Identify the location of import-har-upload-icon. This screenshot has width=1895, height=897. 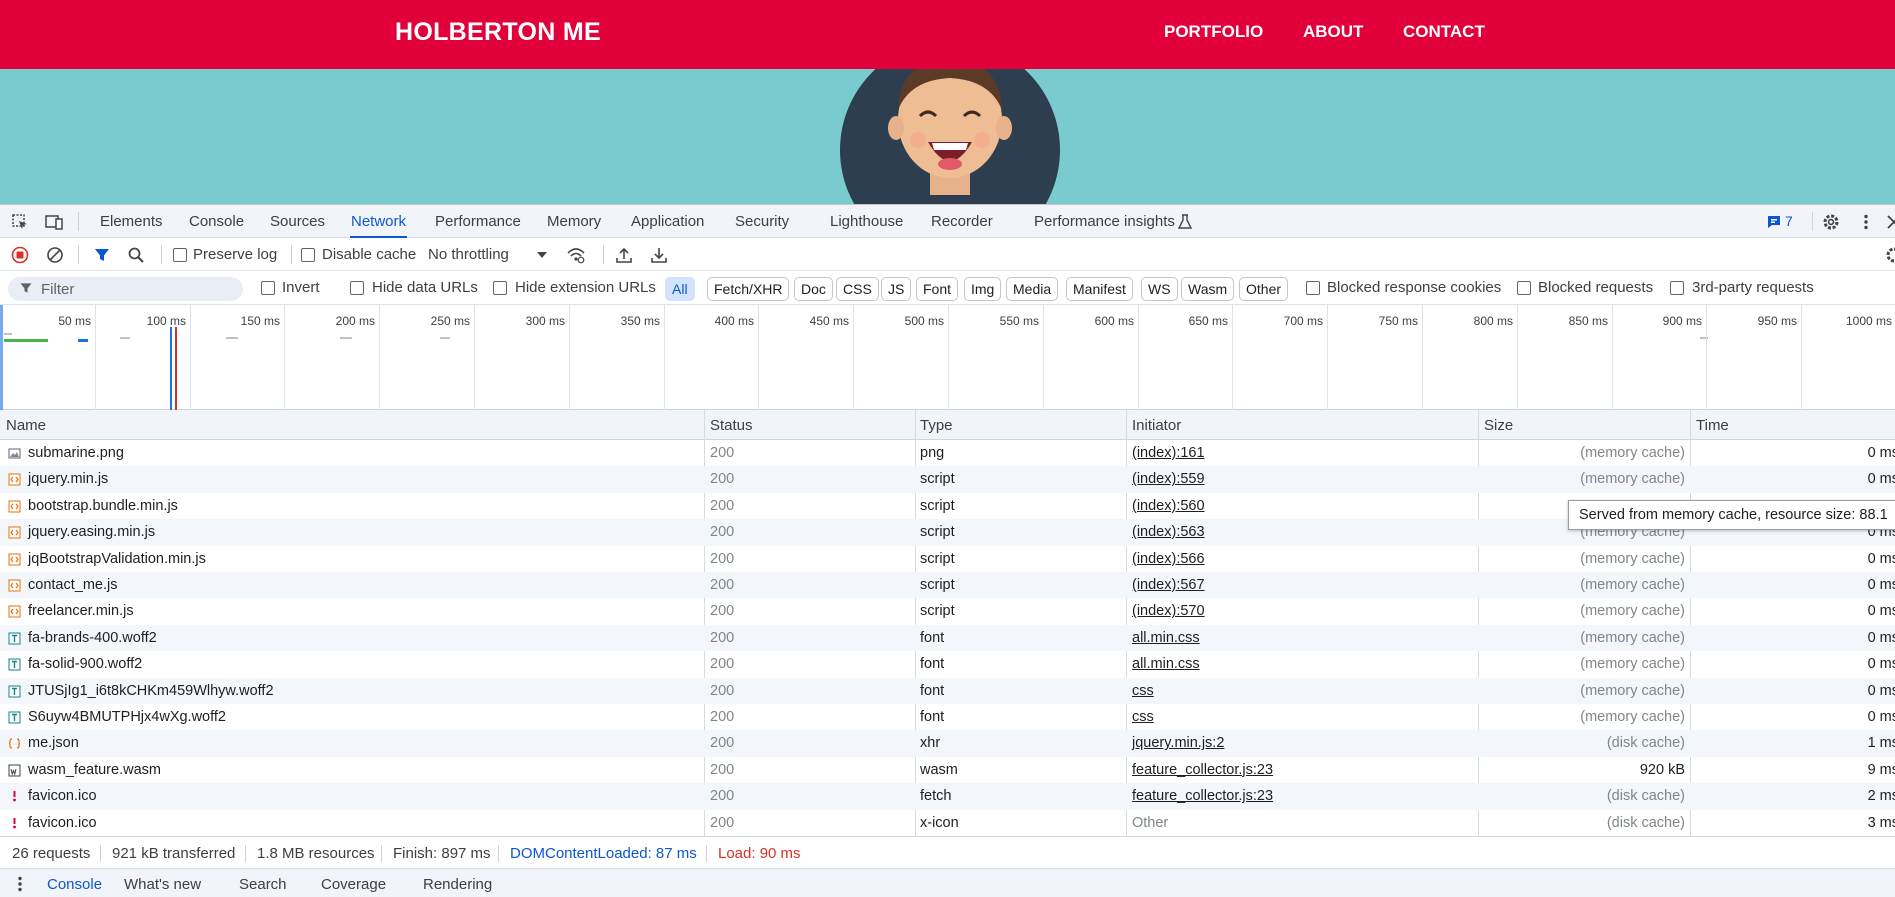
(624, 255).